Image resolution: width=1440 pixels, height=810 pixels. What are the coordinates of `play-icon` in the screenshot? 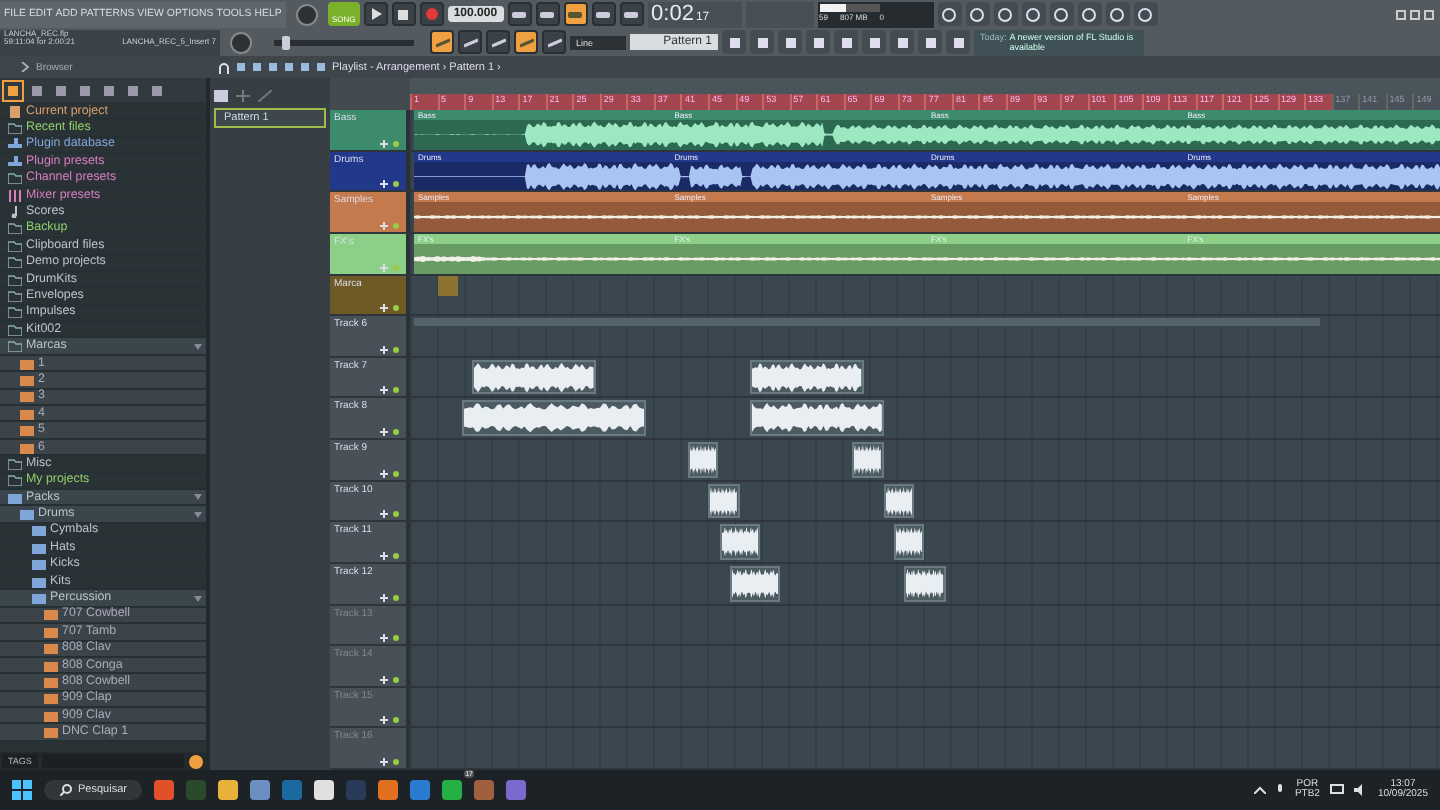 It's located at (375, 14).